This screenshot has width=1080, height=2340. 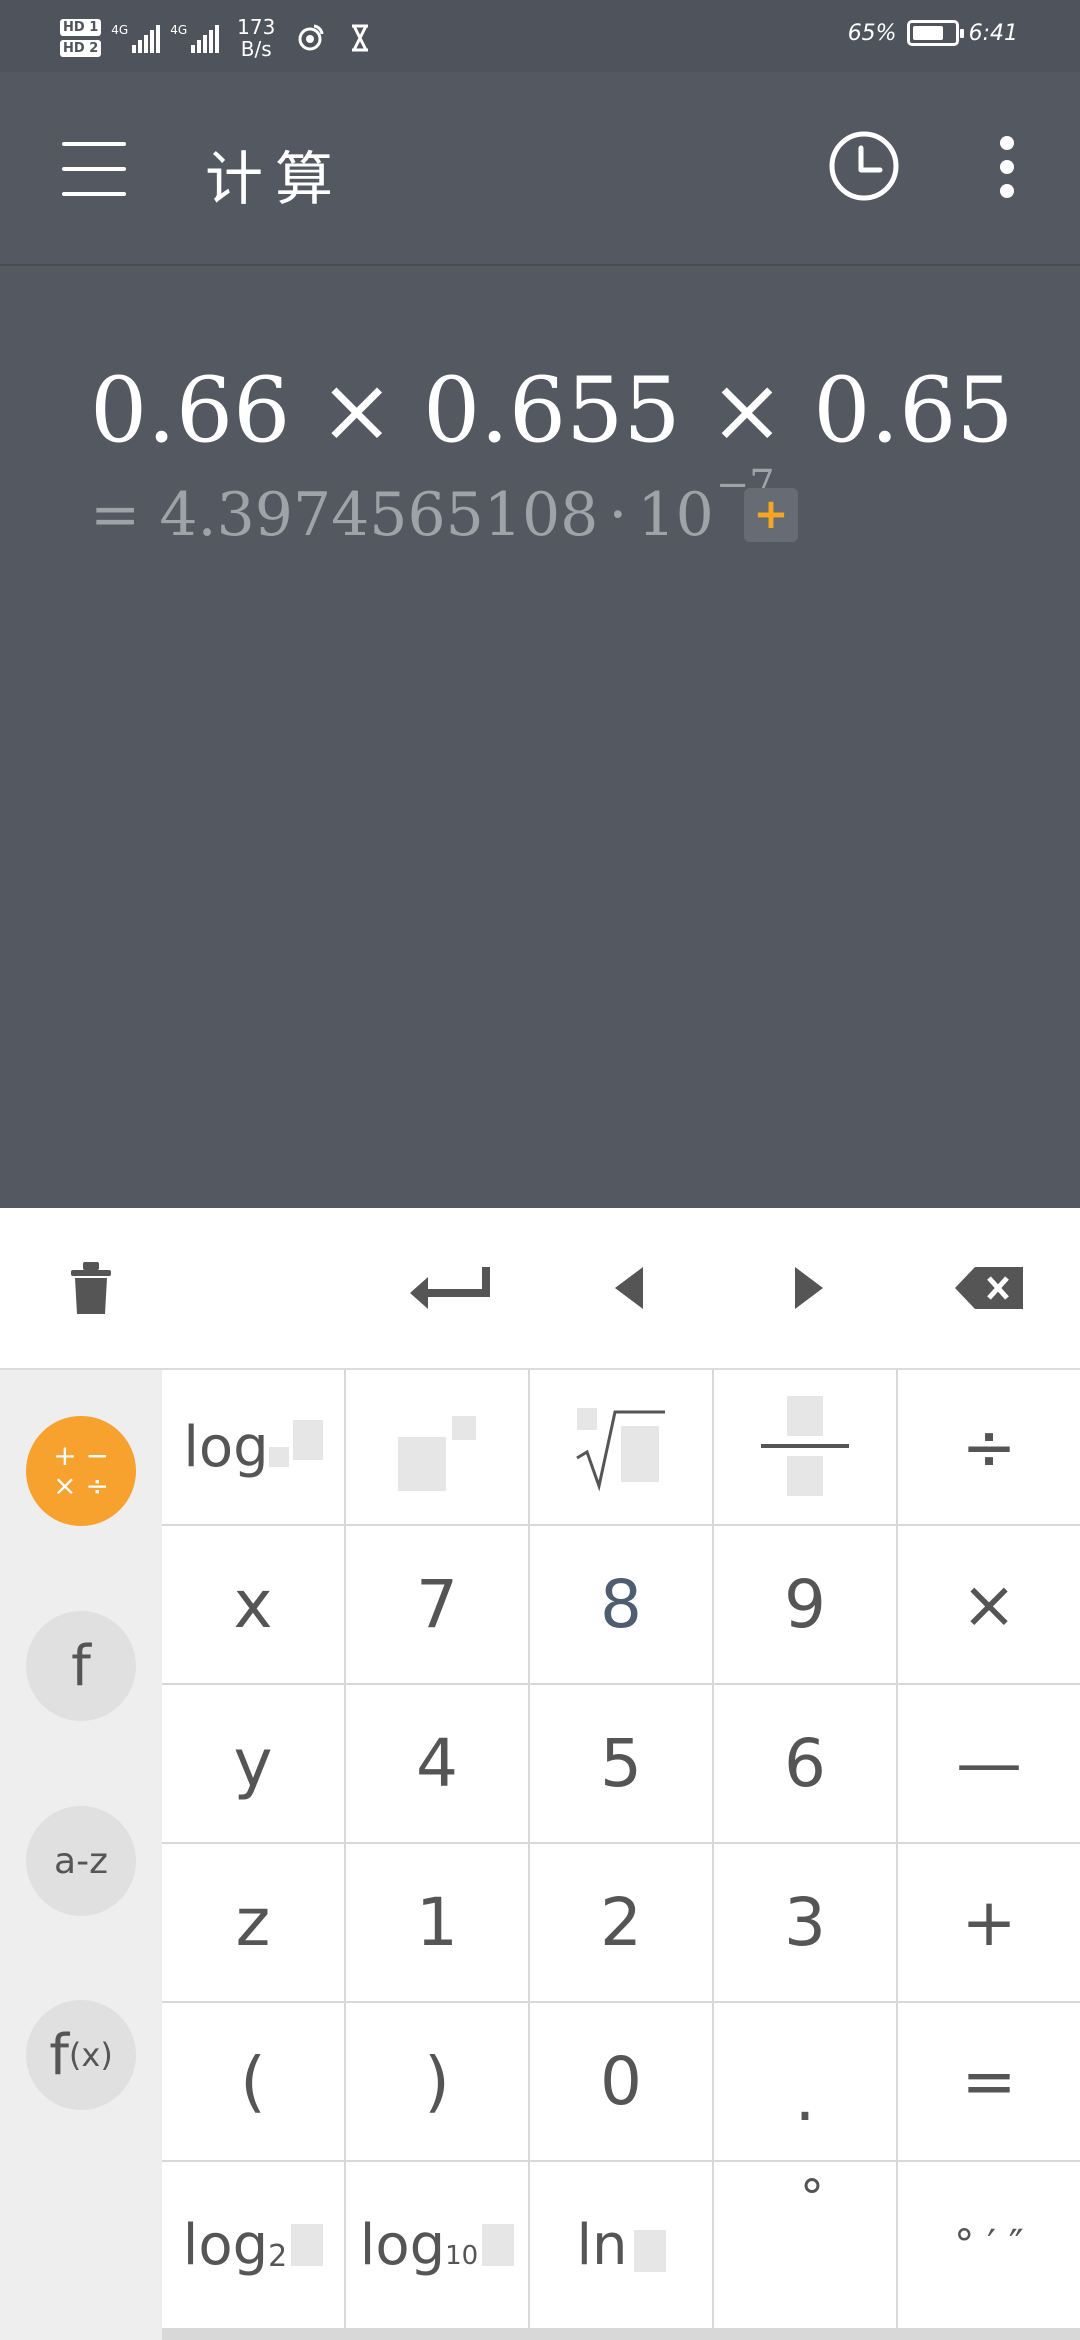 I want to click on key-3: 3, so click(x=805, y=1922).